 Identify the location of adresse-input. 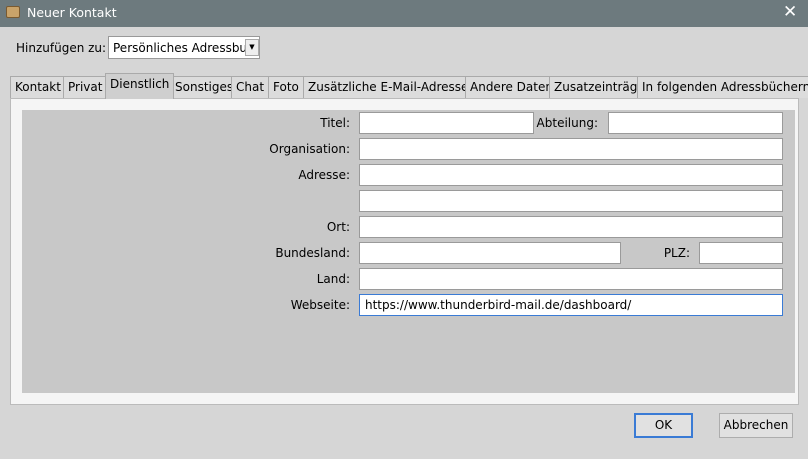
(571, 175).